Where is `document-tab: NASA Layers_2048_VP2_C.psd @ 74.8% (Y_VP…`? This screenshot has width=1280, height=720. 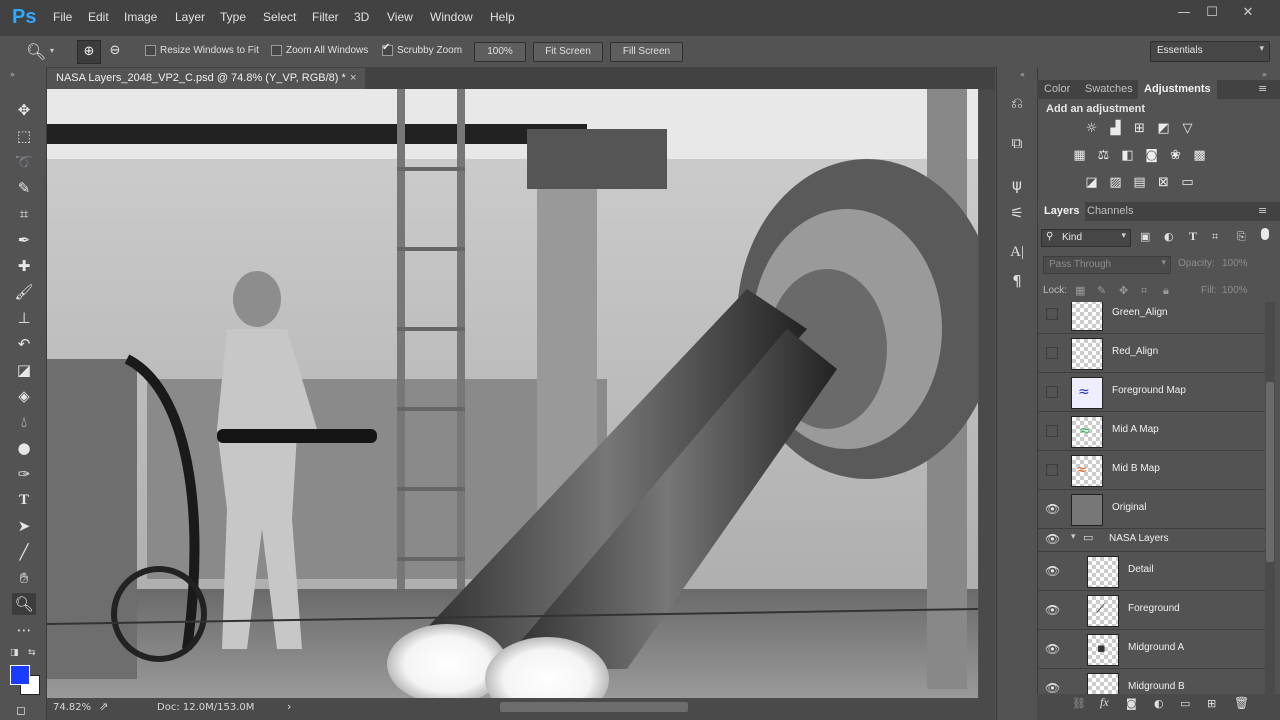 document-tab: NASA Layers_2048_VP2_C.psd @ 74.8% (Y_VP… is located at coordinates (206, 78).